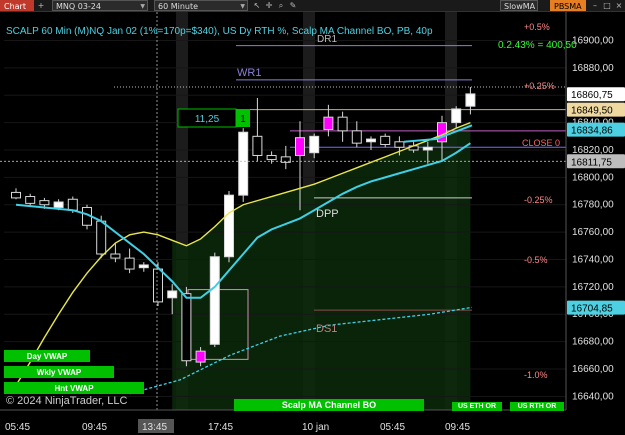  I want to click on zoom-icon: ⌕, so click(281, 5).